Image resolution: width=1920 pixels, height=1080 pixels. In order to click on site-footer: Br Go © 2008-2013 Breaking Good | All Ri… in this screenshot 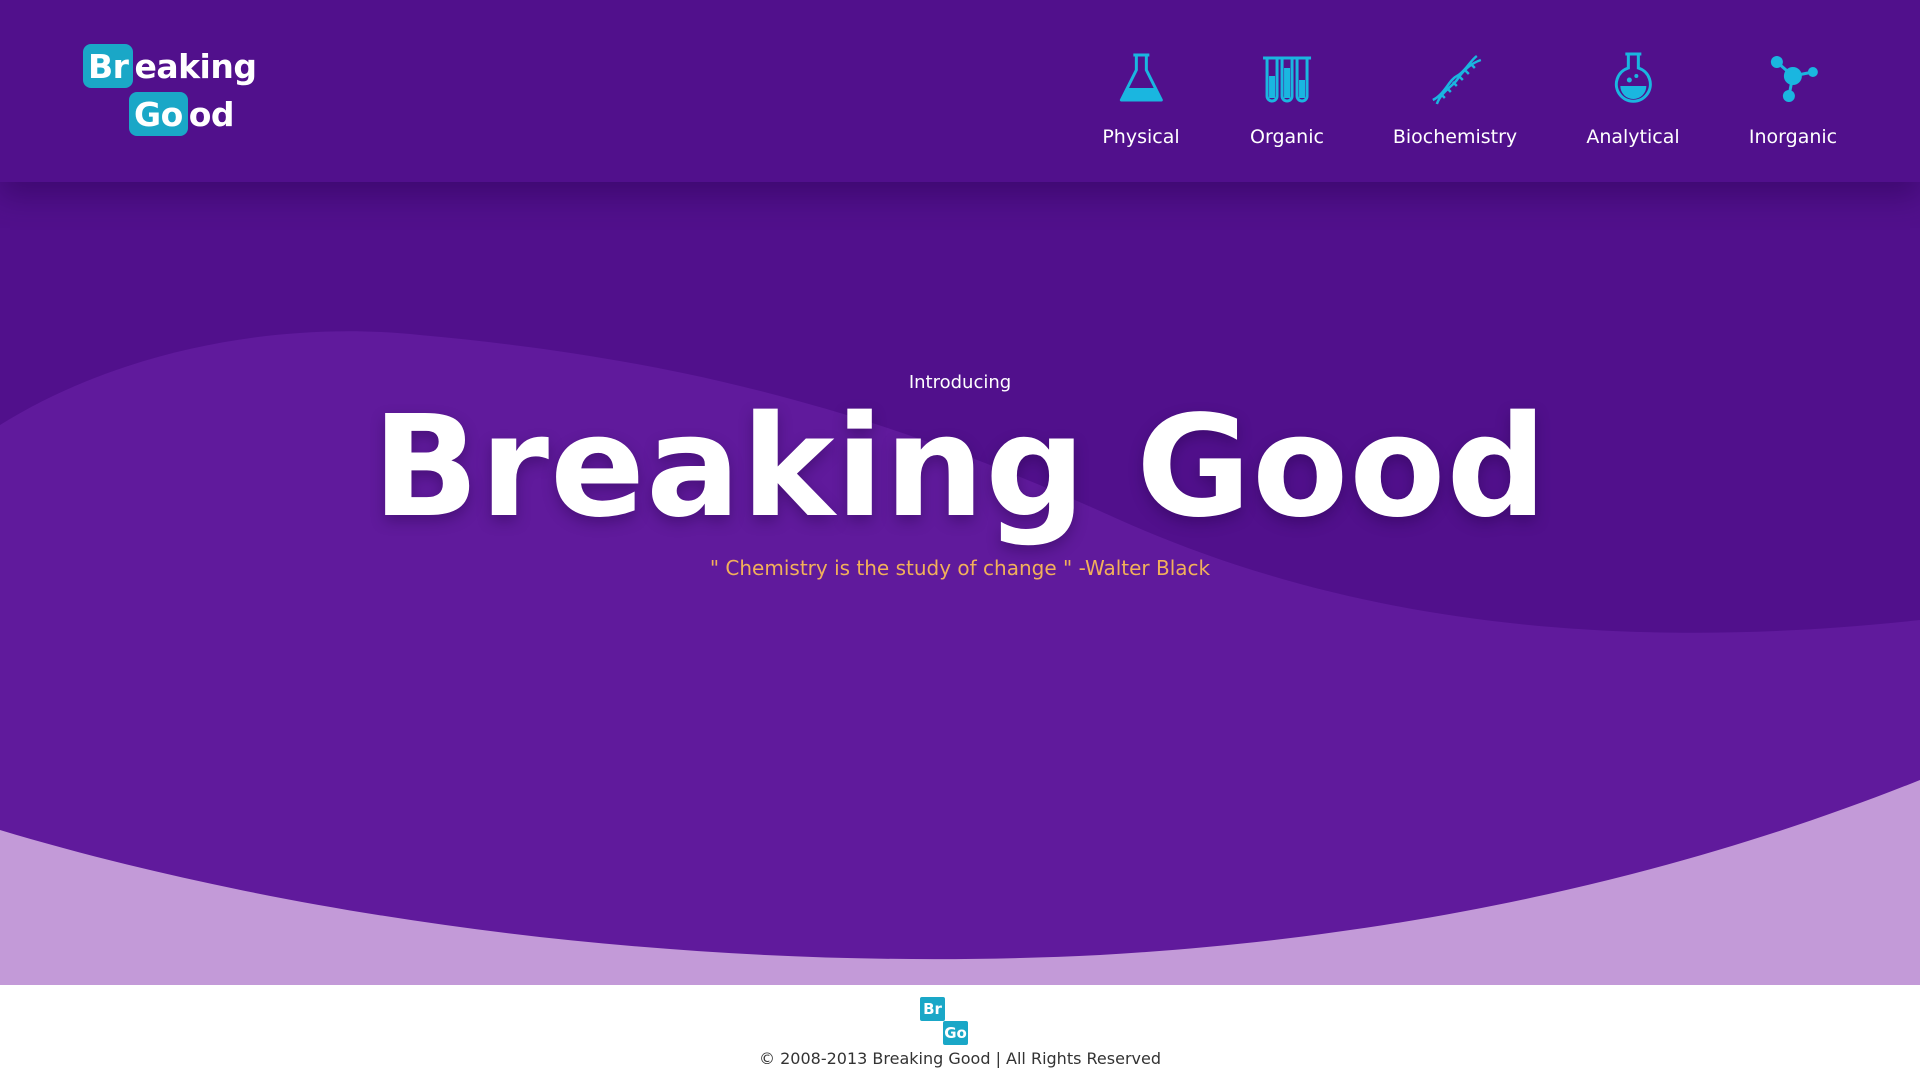, I will do `click(960, 1032)`.